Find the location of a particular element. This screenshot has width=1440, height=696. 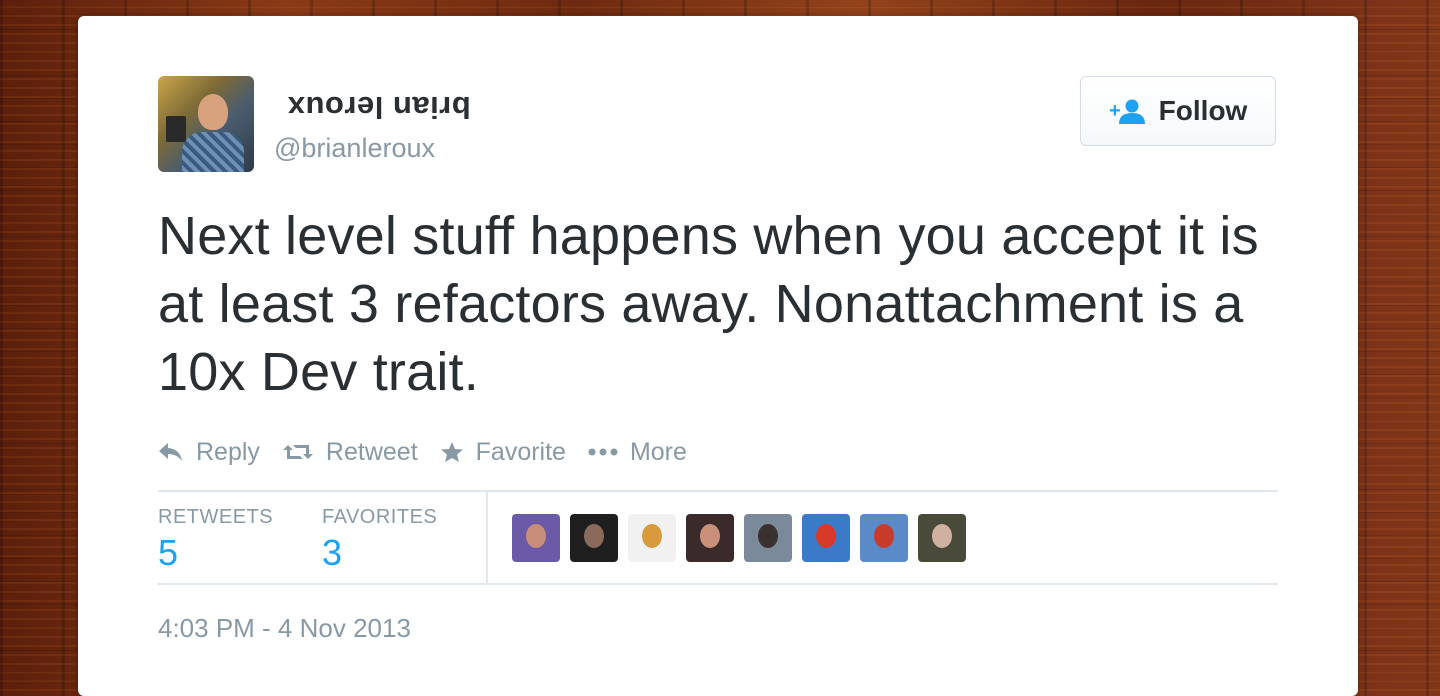

favoriters-avatars is located at coordinates (739, 538).